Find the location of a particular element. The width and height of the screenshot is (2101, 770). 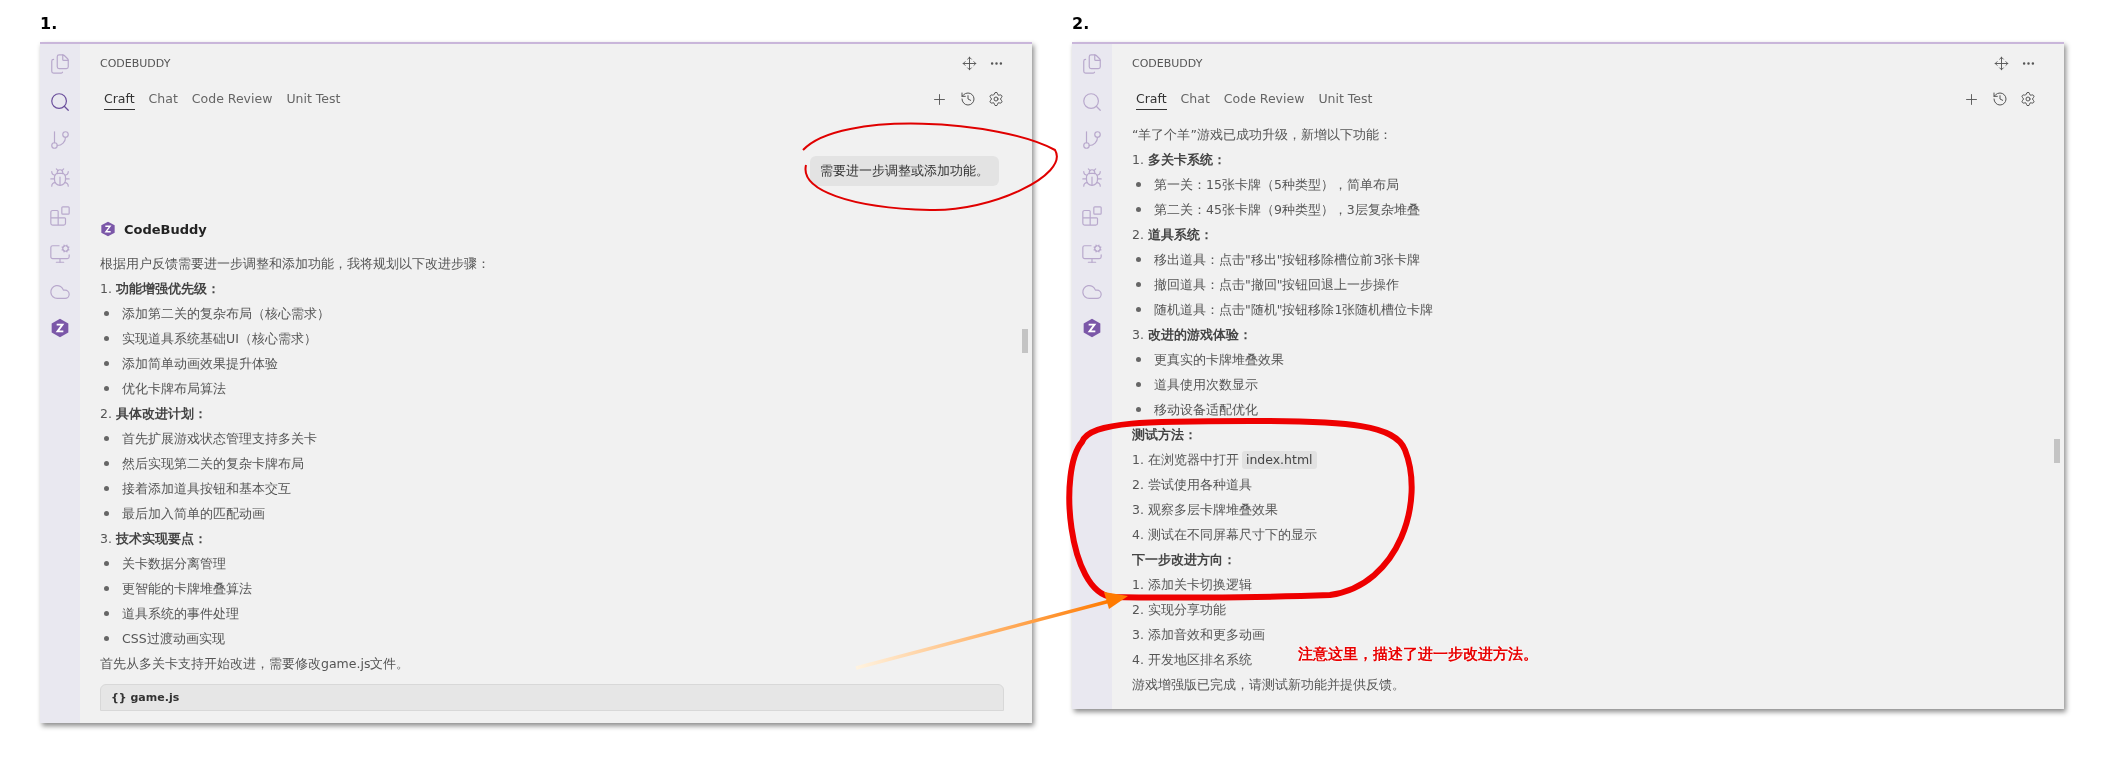

text-line: 2. 道具系统： is located at coordinates (1172, 235).